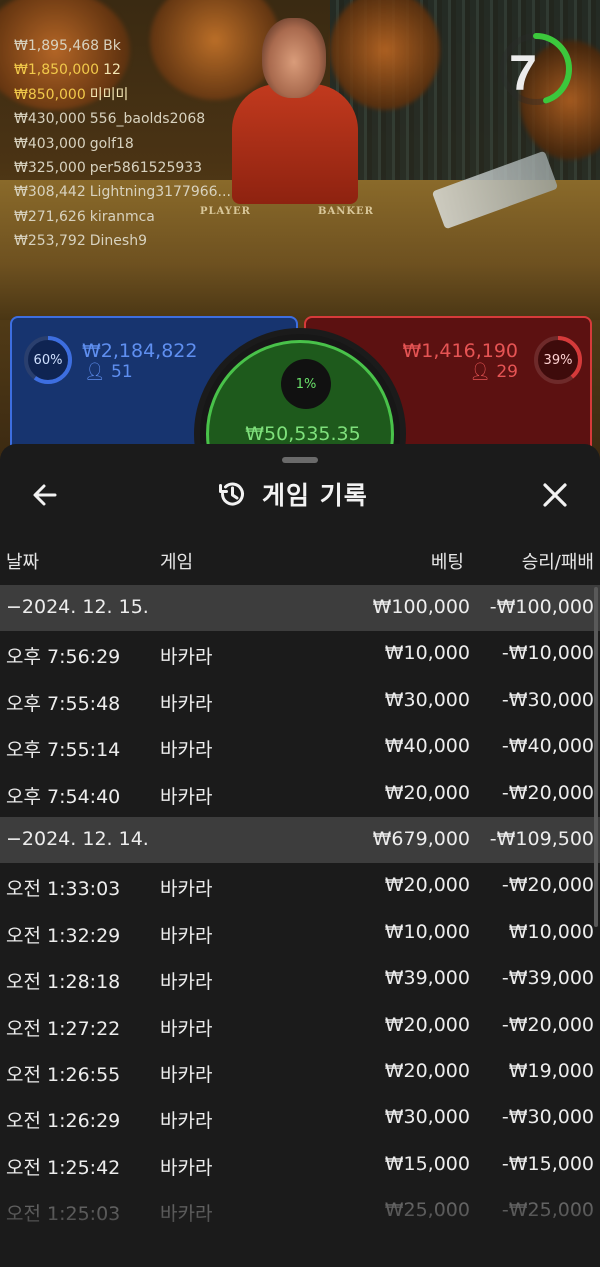 This screenshot has height=1267, width=600. Describe the element at coordinates (109, 94) in the screenshot. I see `leaderboard-username: 미미미` at that location.